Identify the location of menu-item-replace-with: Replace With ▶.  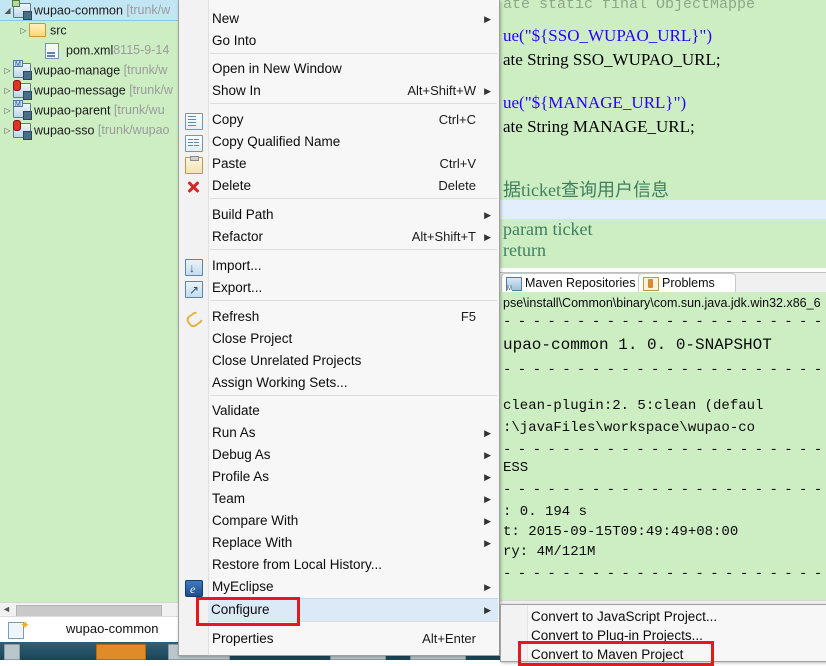
(339, 543).